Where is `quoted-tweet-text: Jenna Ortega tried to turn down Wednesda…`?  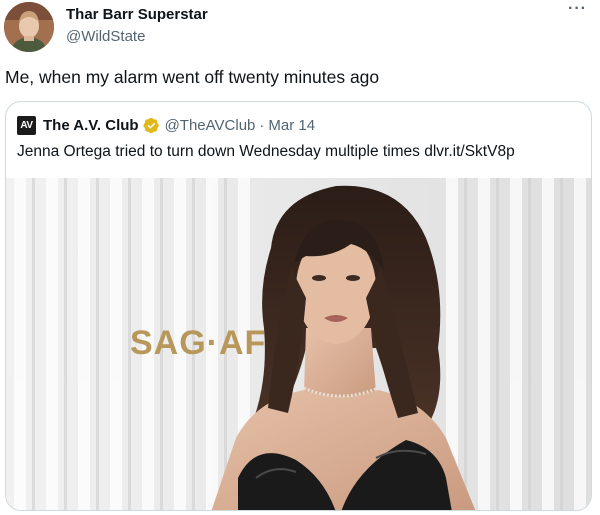 quoted-tweet-text: Jenna Ortega tried to turn down Wednesda… is located at coordinates (266, 151).